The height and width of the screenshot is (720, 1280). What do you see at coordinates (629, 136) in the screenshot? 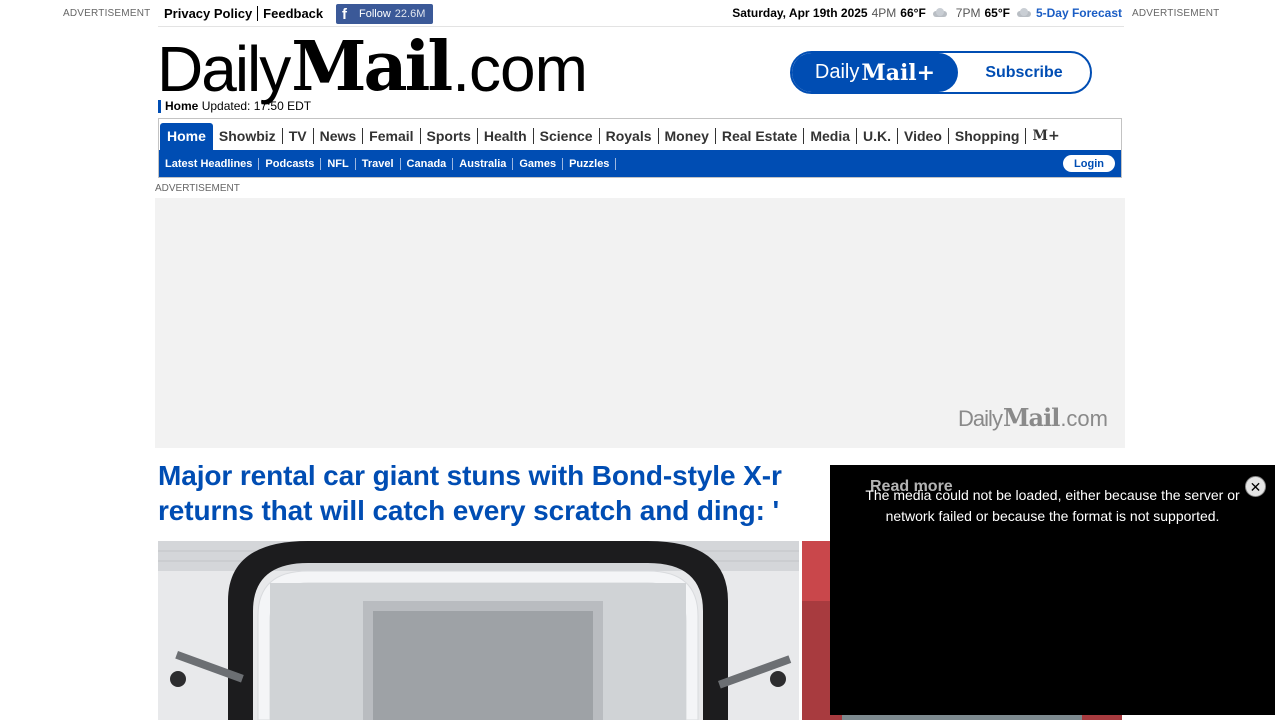
I see `nav-item-royals: Royals` at bounding box center [629, 136].